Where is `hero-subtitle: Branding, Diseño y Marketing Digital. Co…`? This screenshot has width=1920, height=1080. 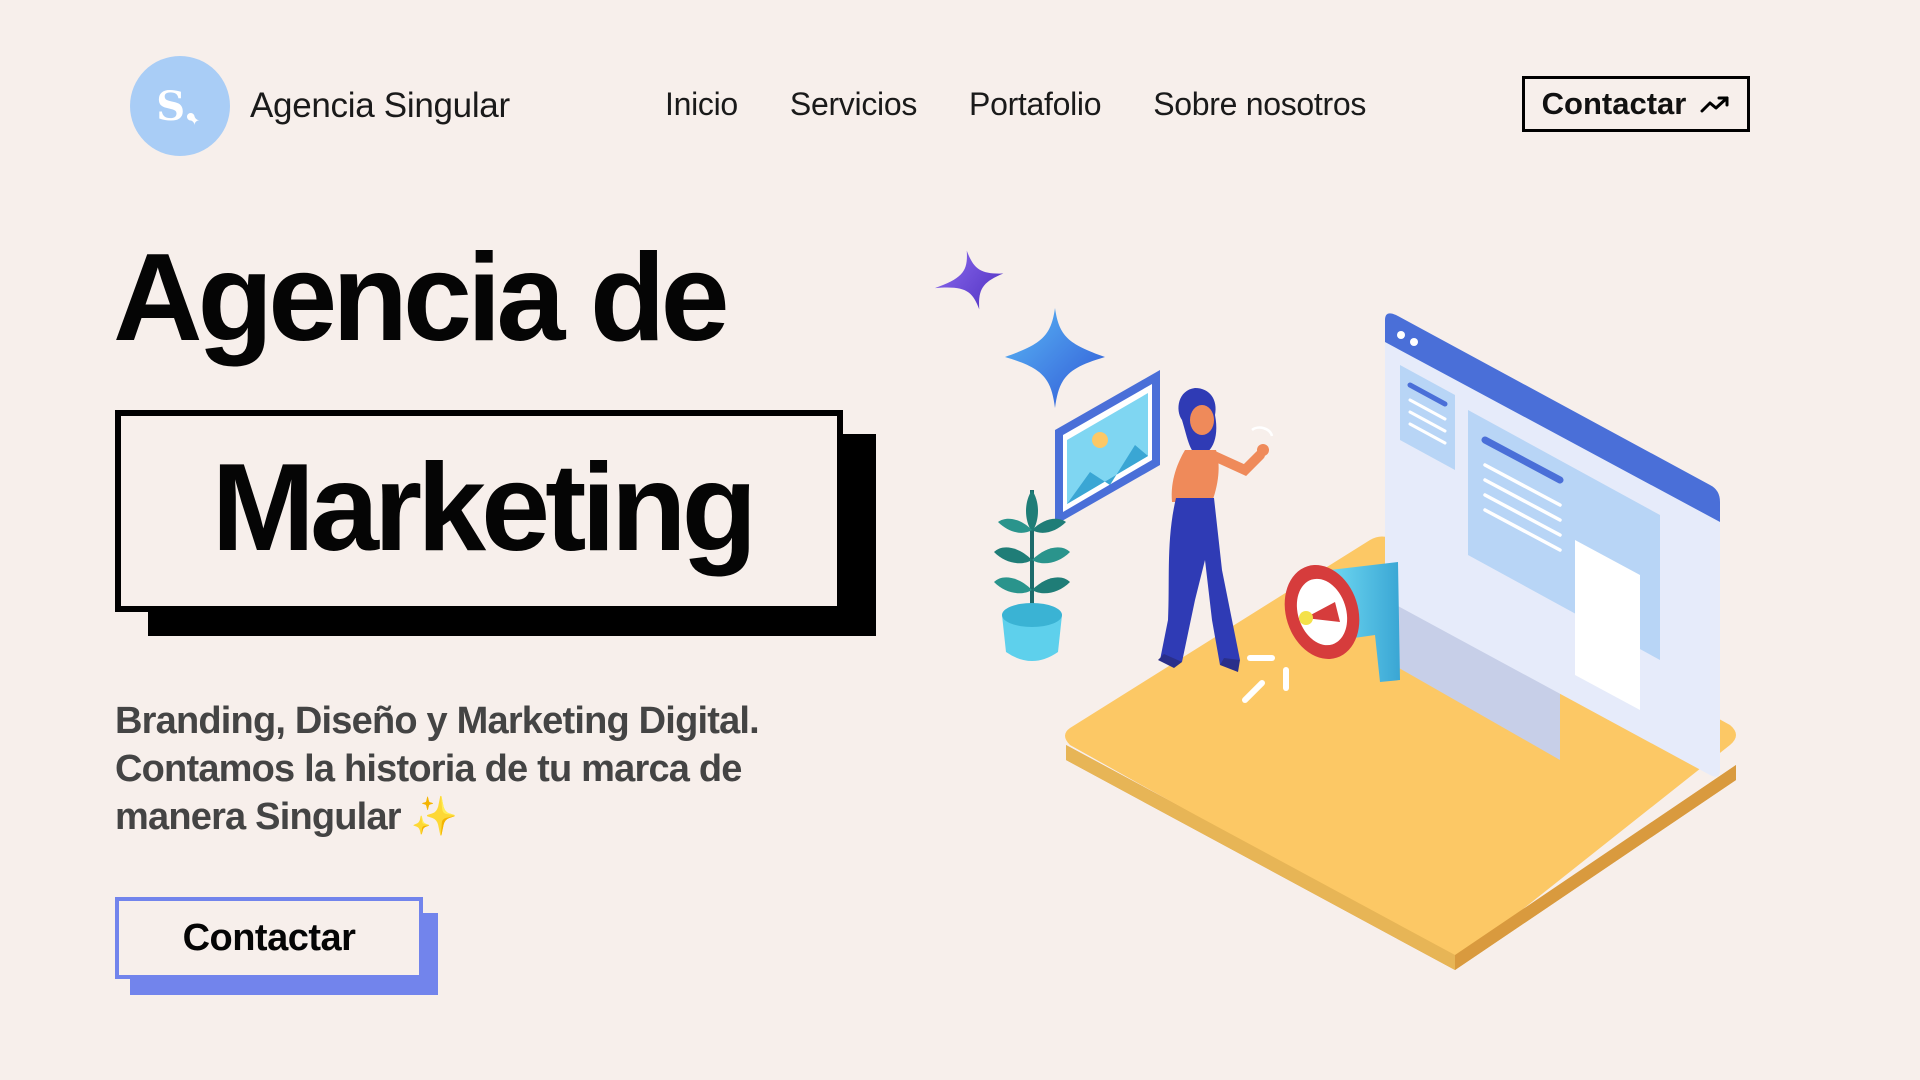
hero-subtitle: Branding, Diseño y Marketing Digital. Co… is located at coordinates (465, 769).